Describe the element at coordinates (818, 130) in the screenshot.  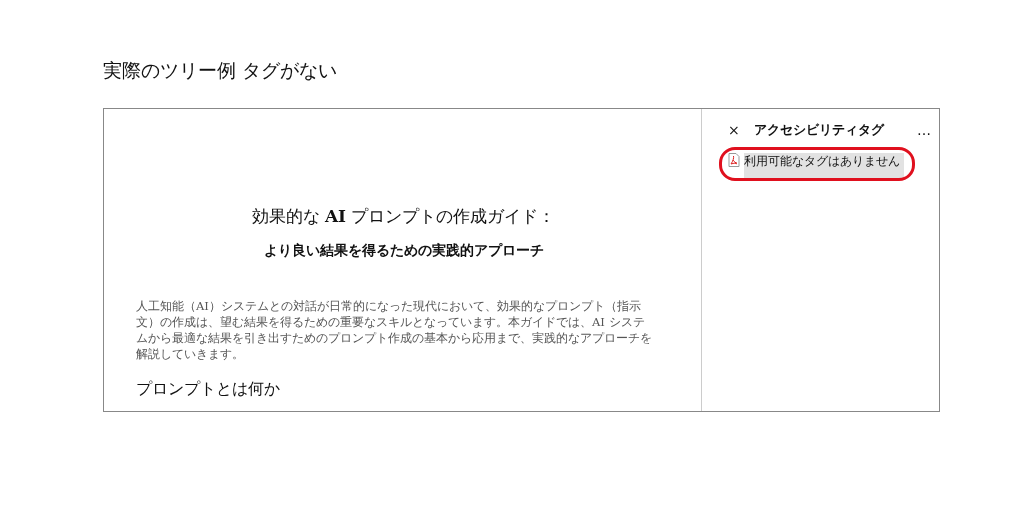
I see `panel-title: アクセシビリティタグ` at that location.